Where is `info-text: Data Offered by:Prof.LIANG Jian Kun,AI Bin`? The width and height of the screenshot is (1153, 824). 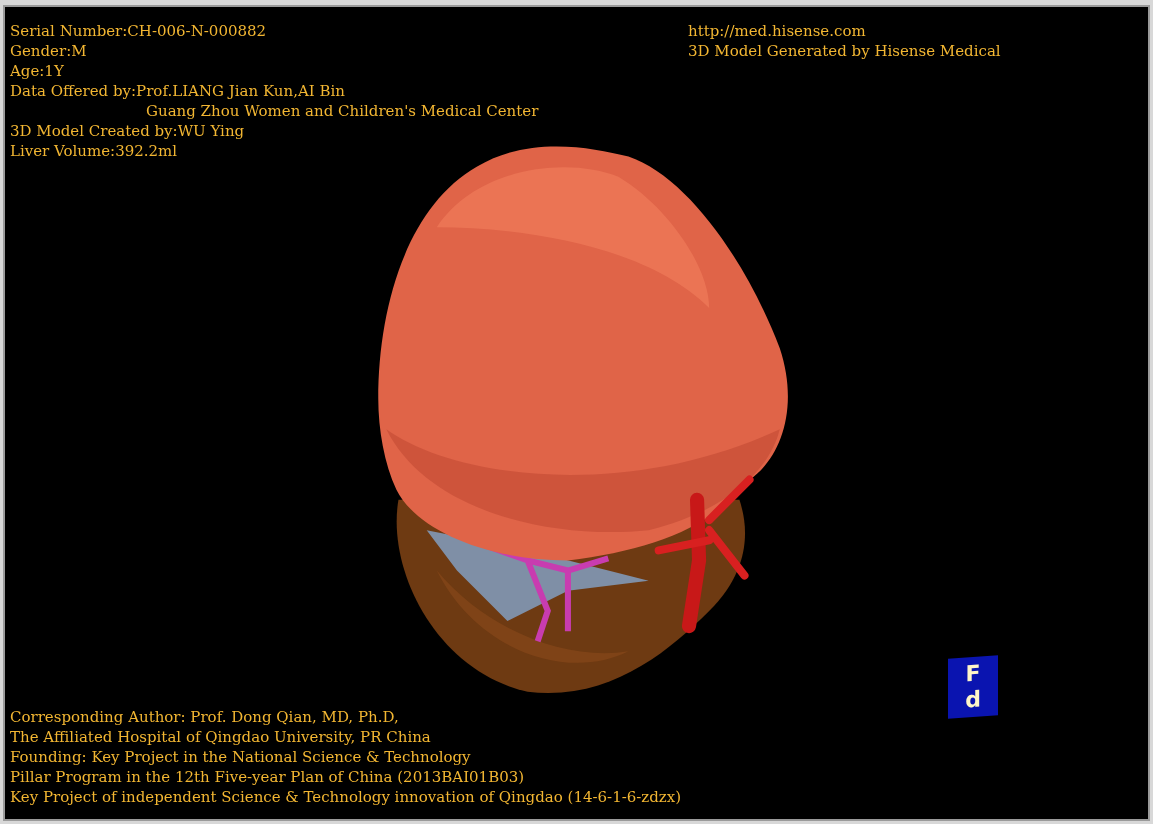
info-text: Data Offered by:Prof.LIANG Jian Kun,AI Bin is located at coordinates (178, 91).